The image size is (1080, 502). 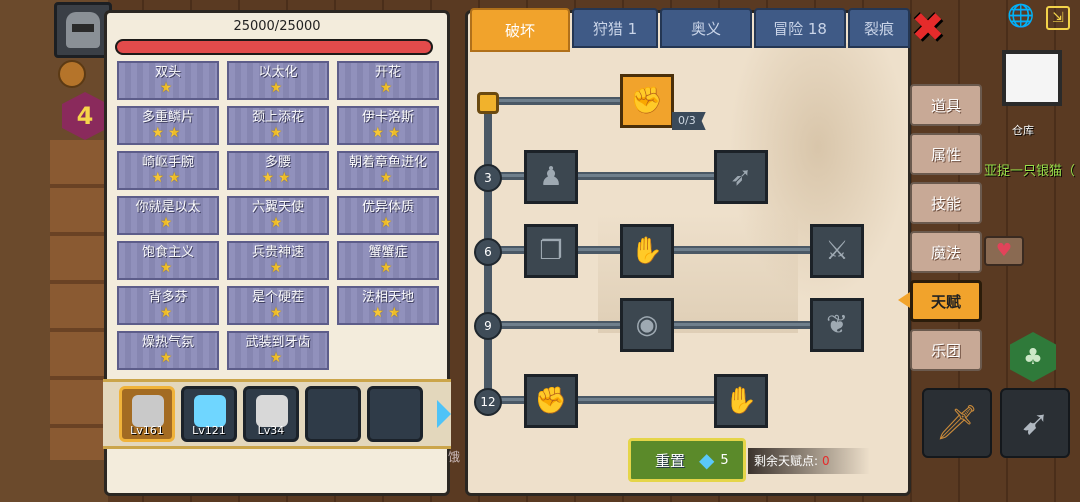 I want to click on arrow-icon: ➶, so click(x=741, y=177).